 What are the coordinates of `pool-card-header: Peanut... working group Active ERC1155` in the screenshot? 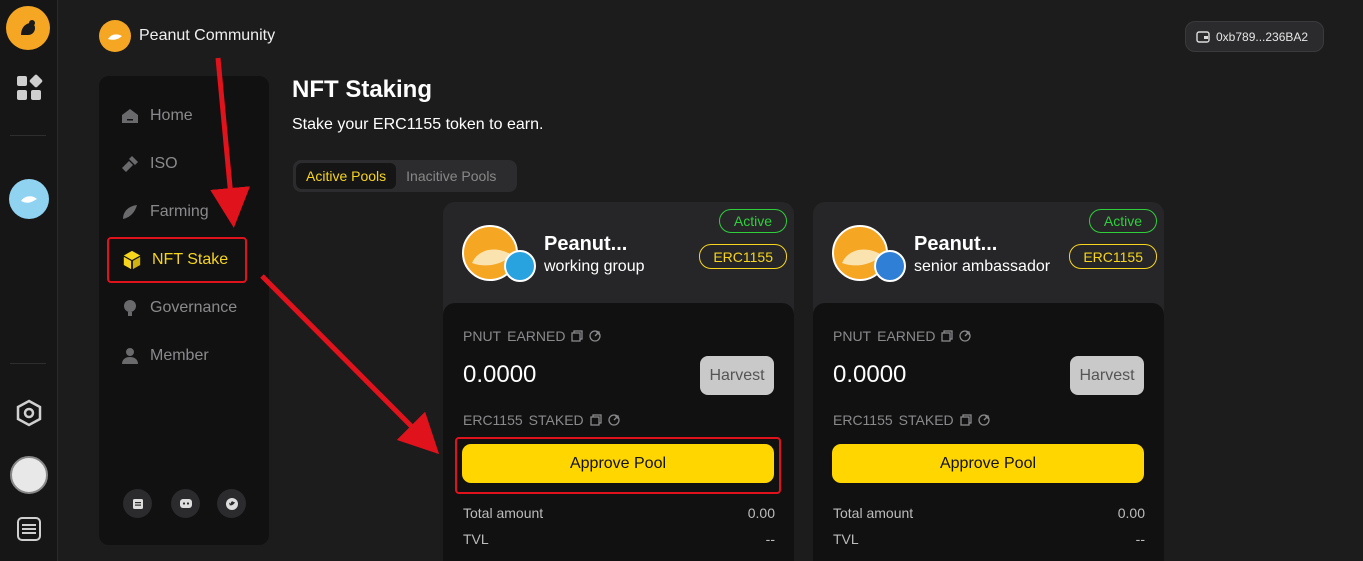 It's located at (618, 252).